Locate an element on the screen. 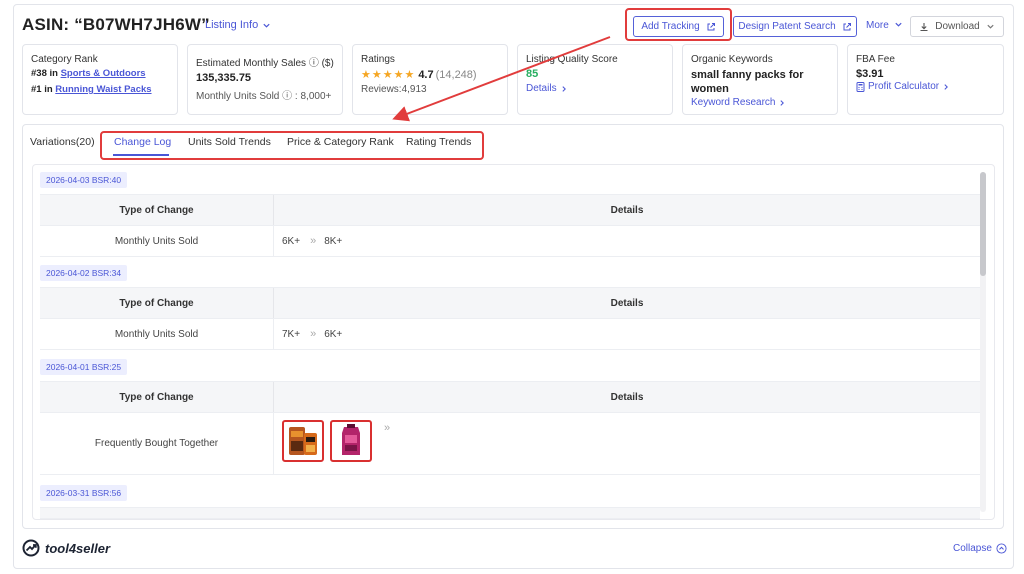  brand-logo: tool4seller is located at coordinates (66, 548).